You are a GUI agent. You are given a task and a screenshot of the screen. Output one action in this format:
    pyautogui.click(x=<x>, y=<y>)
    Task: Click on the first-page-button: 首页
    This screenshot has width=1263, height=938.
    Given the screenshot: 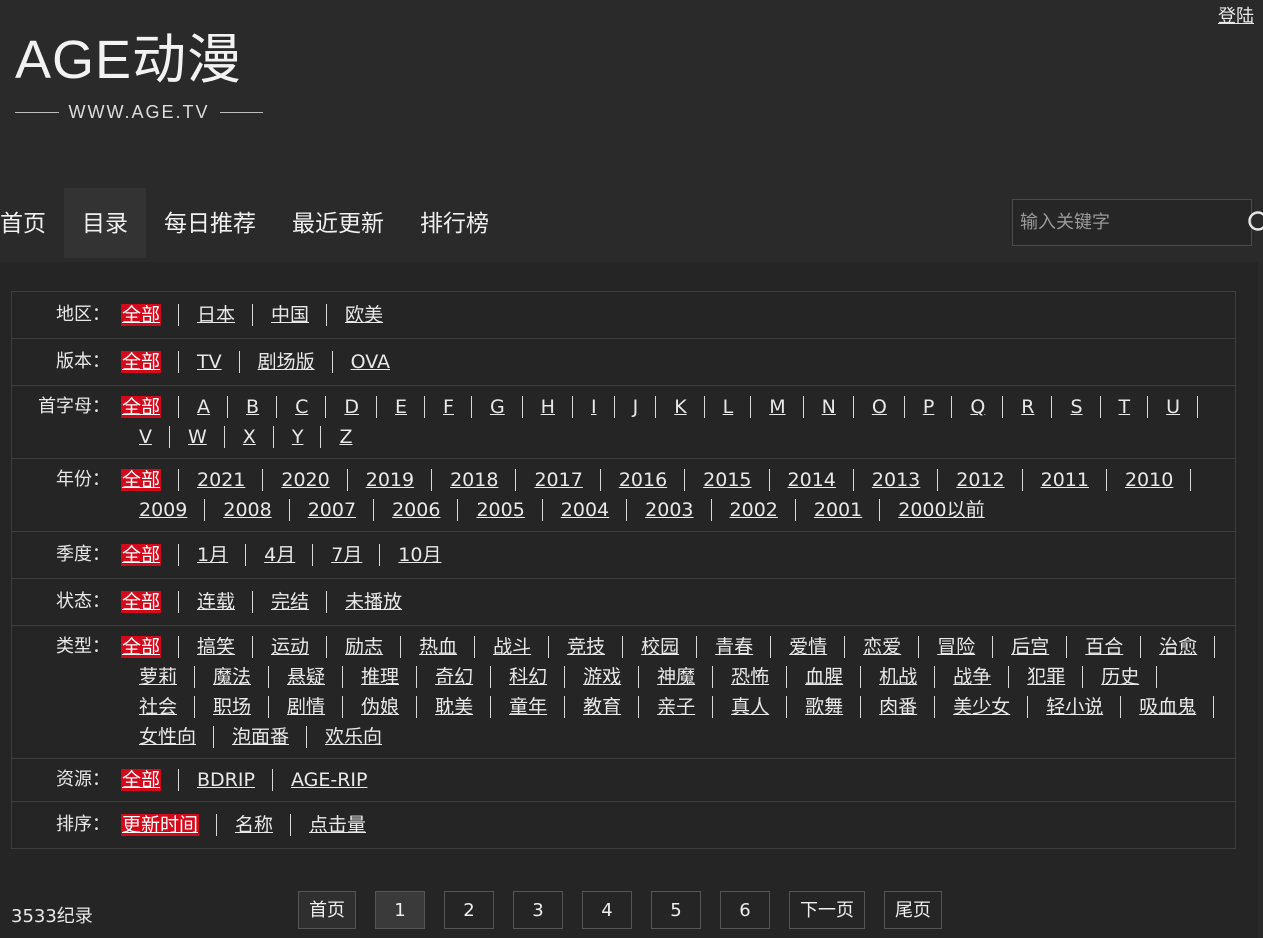 What is the action you would take?
    pyautogui.click(x=327, y=910)
    